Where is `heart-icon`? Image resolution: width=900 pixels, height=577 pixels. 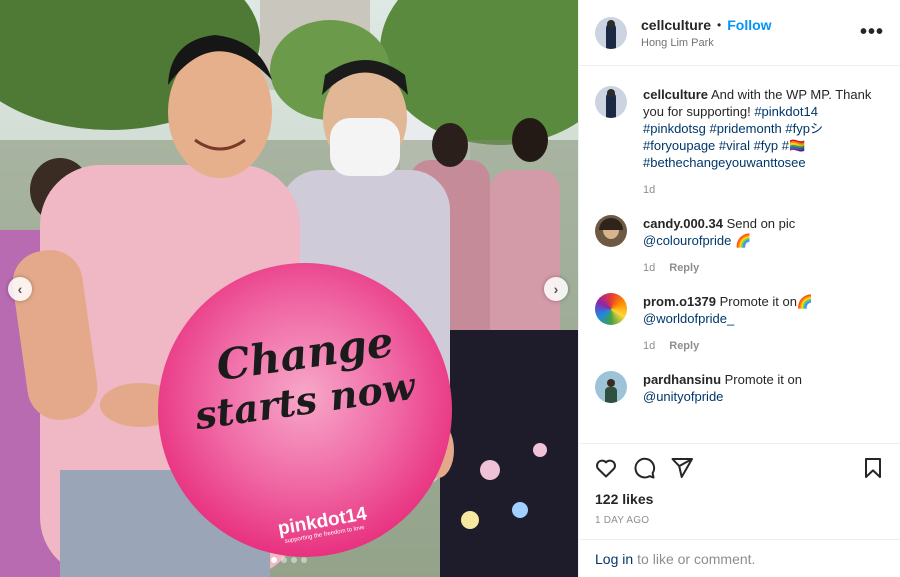
heart-icon is located at coordinates (606, 468).